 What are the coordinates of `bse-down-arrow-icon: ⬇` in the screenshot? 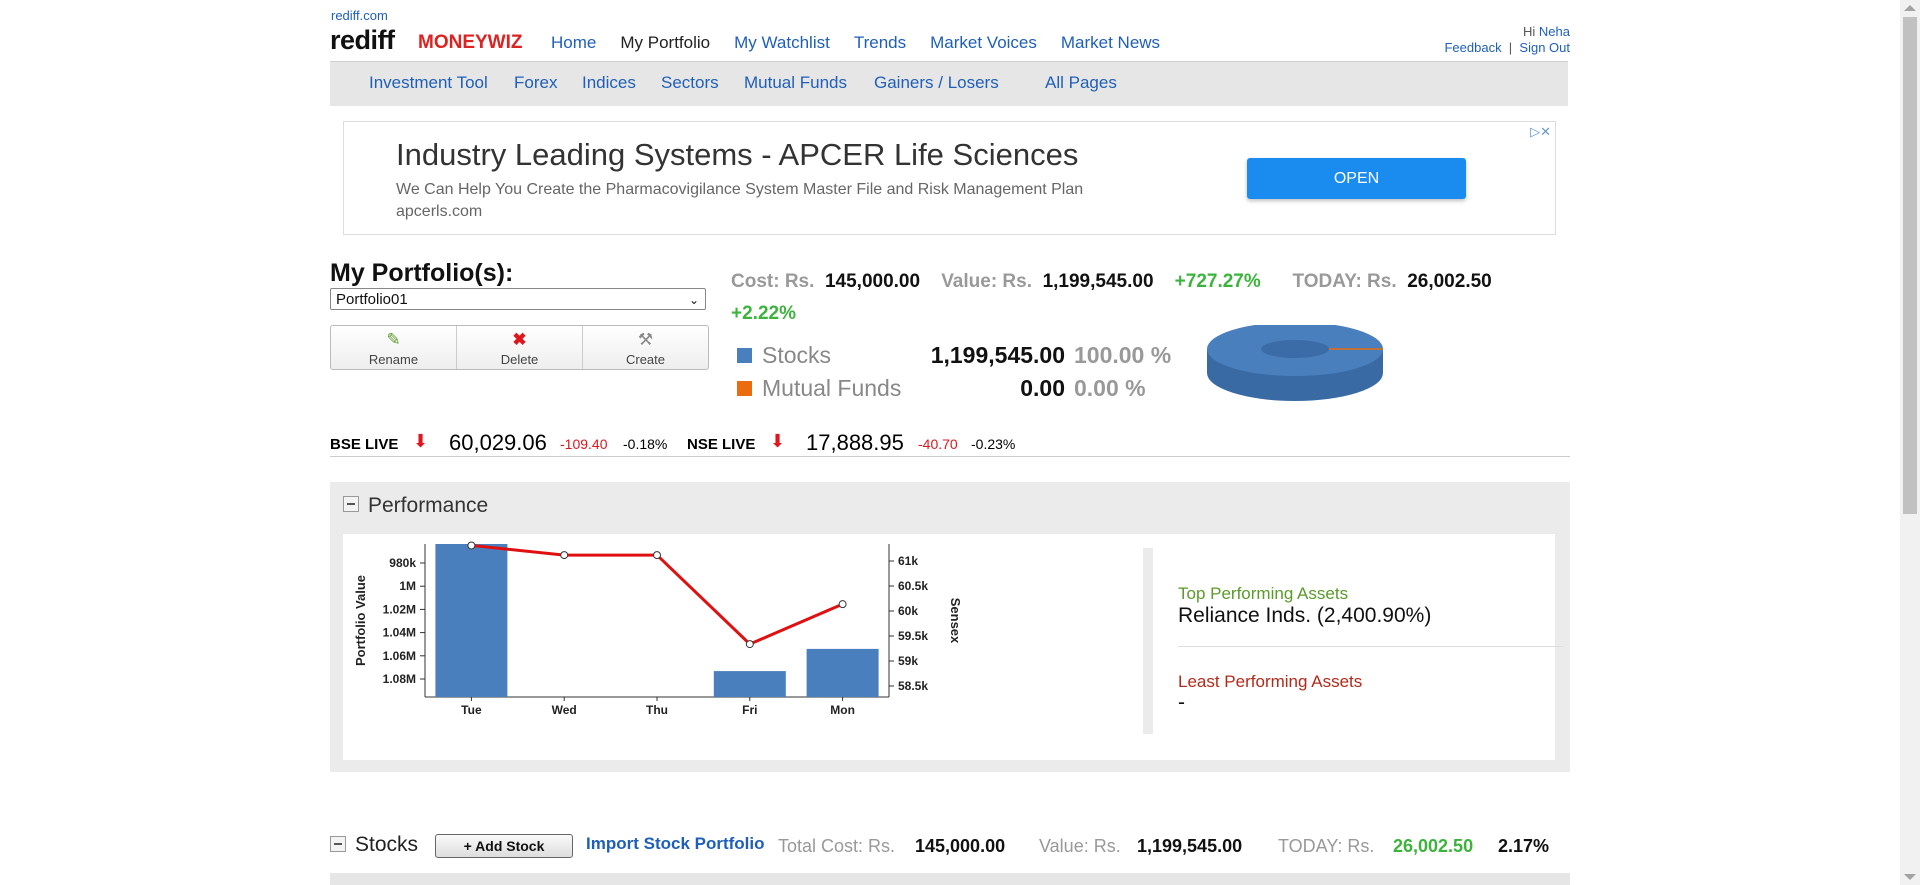 It's located at (421, 441).